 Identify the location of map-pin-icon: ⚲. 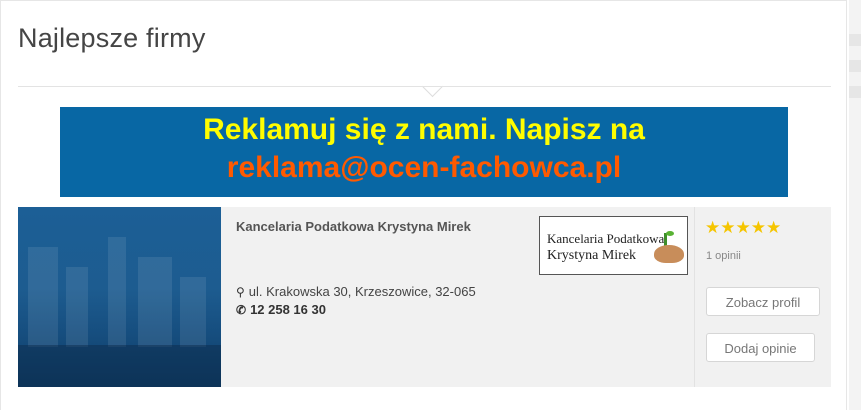
(240, 292).